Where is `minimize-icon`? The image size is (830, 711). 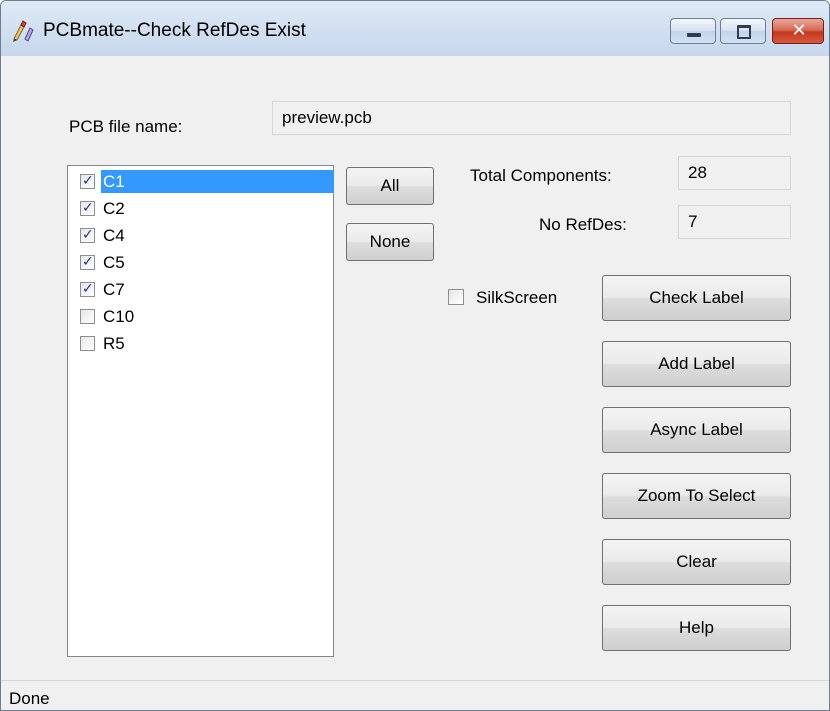
minimize-icon is located at coordinates (694, 35).